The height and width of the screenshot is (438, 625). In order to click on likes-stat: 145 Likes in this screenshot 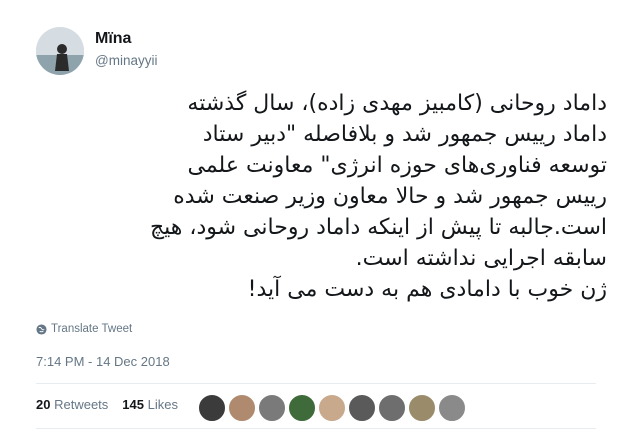, I will do `click(150, 404)`.